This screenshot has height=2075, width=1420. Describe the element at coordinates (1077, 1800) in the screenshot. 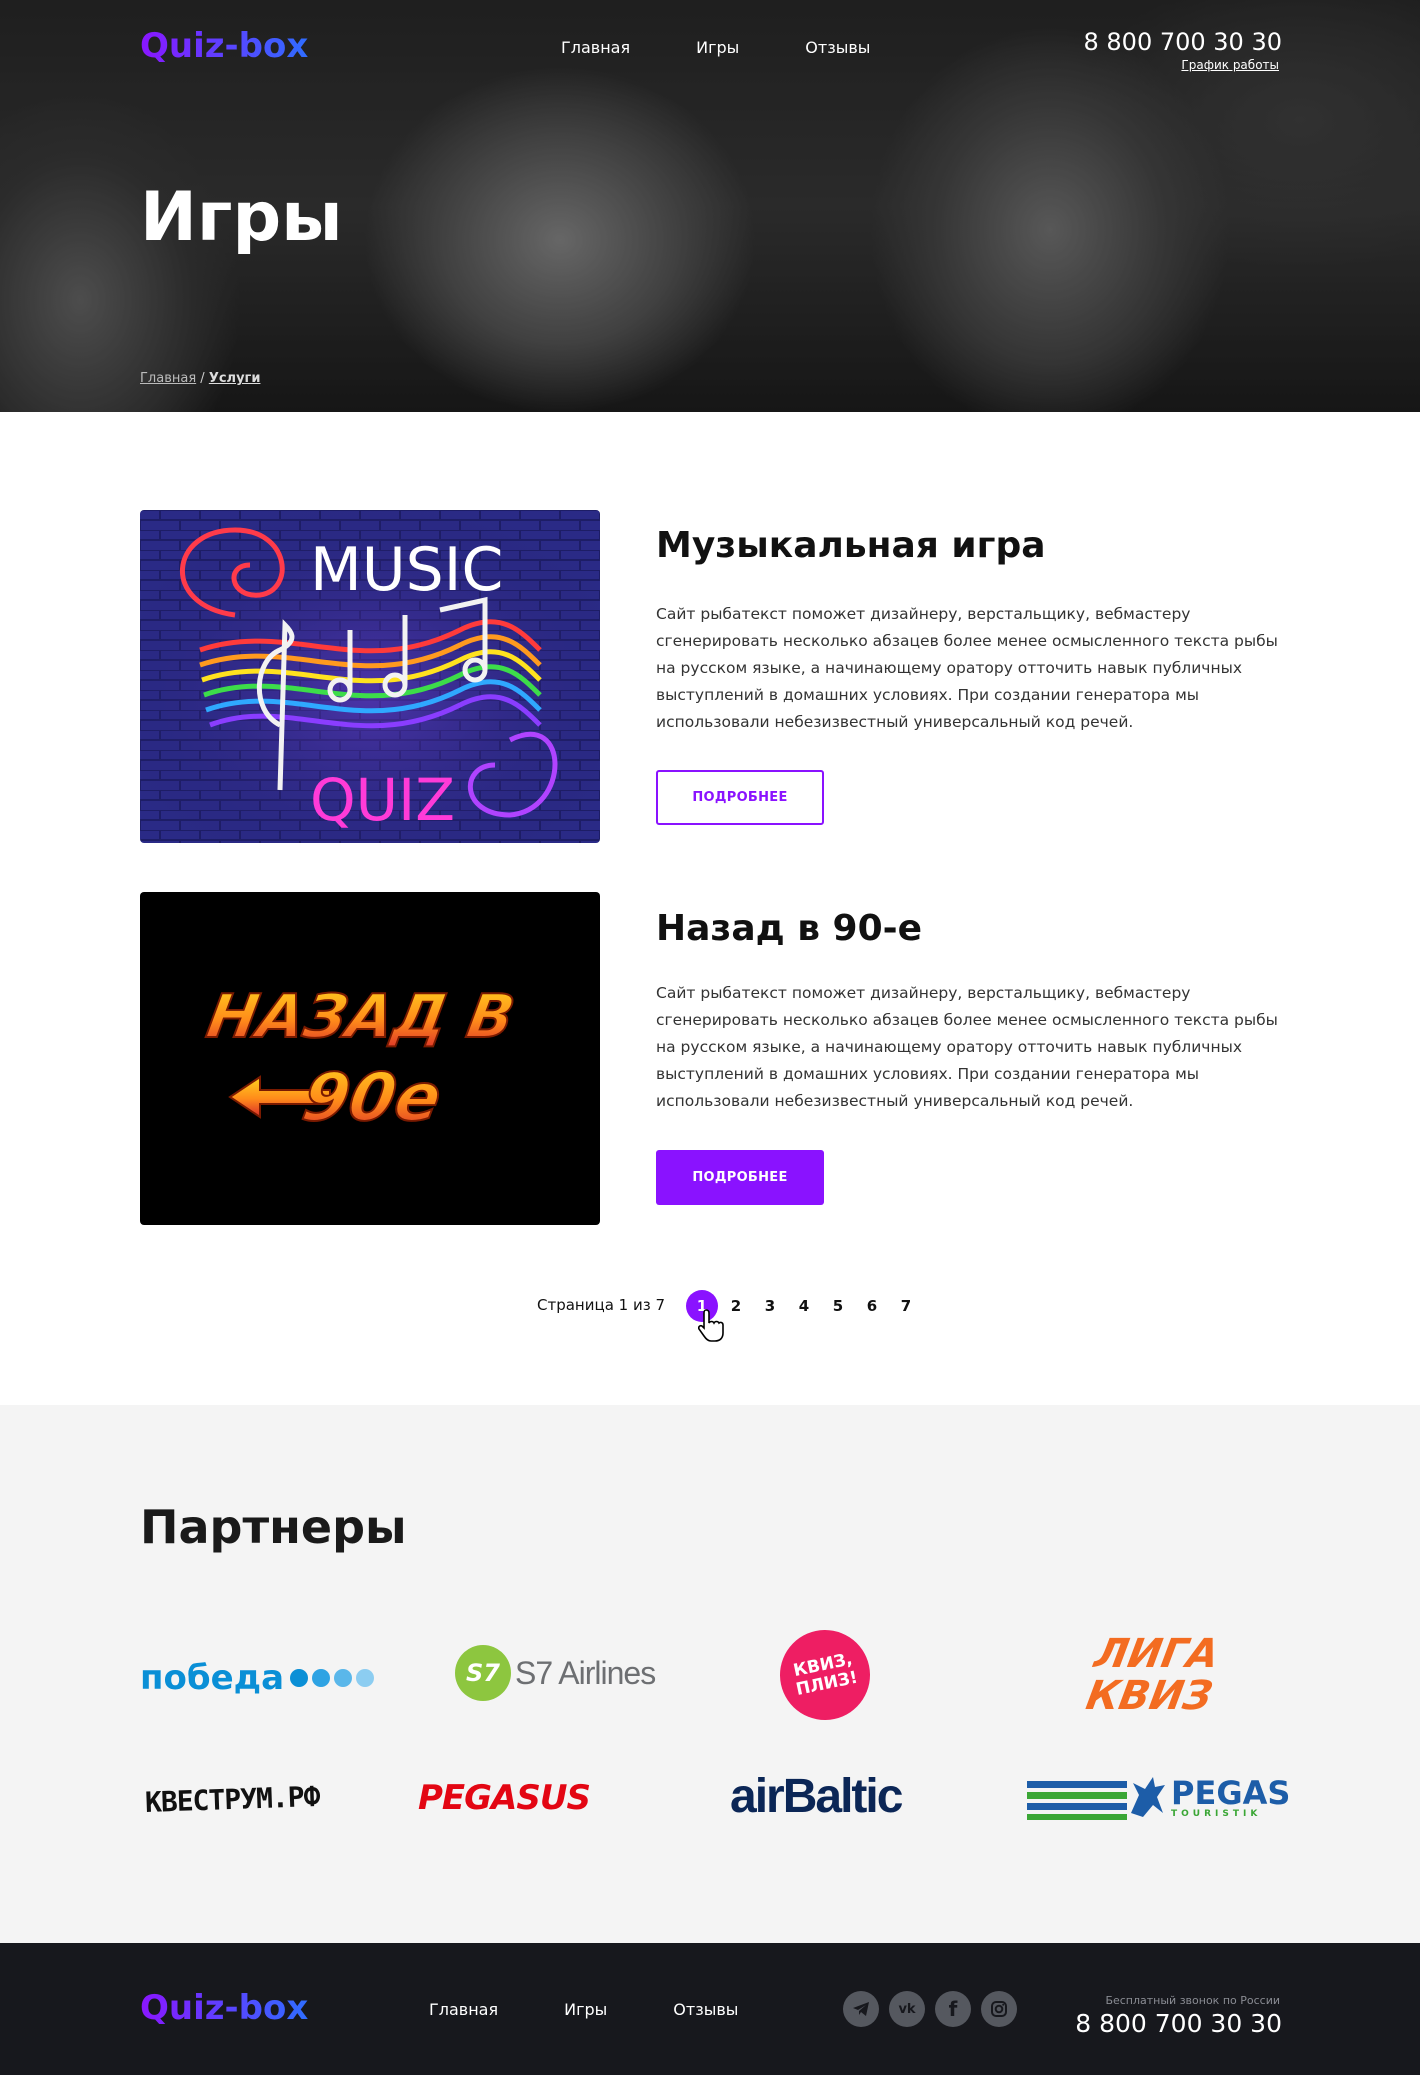

I see `pegas-stripes-icon` at that location.